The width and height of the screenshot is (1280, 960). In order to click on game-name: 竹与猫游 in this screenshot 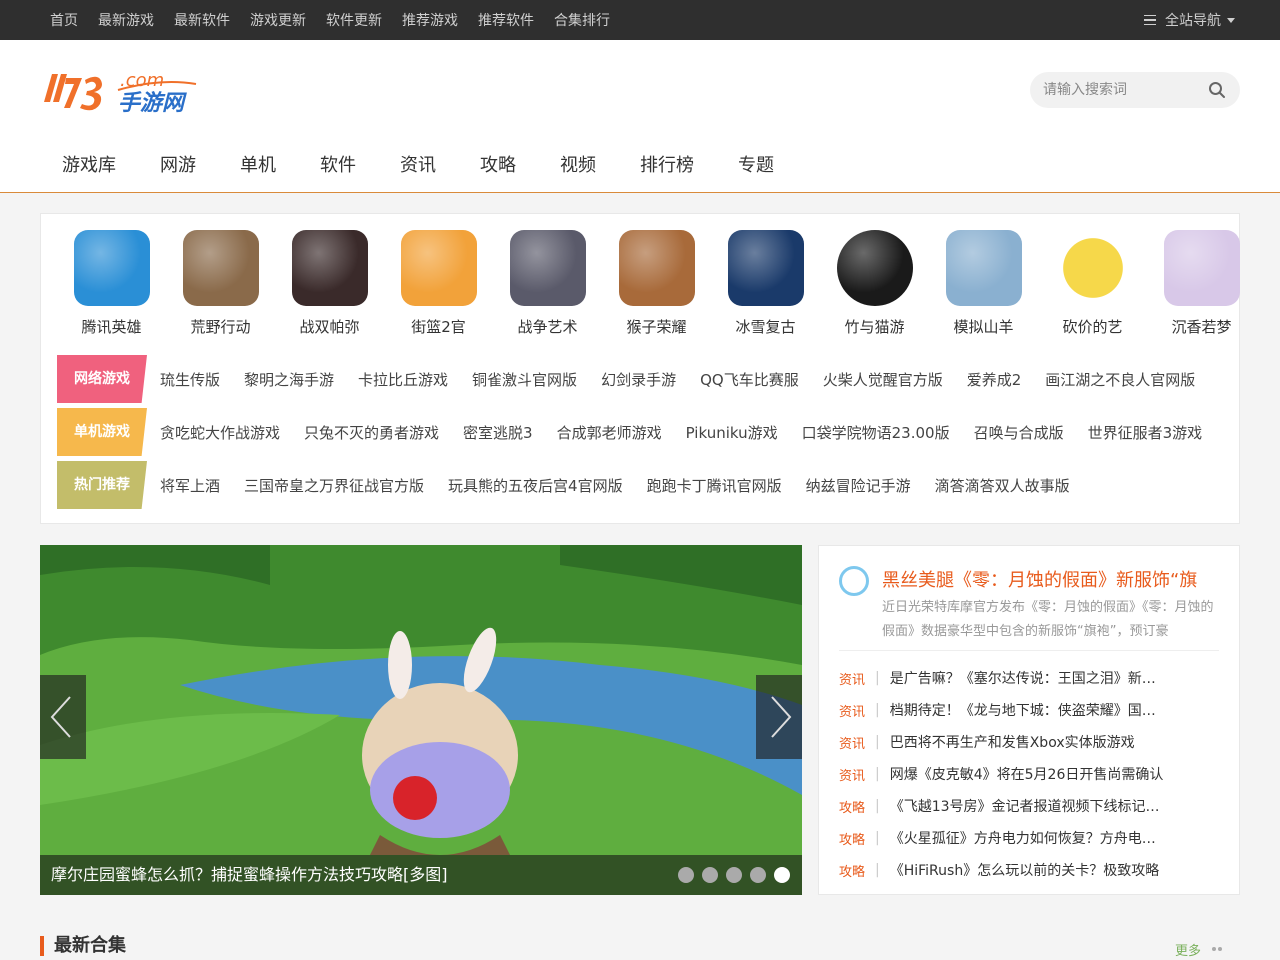, I will do `click(874, 326)`.